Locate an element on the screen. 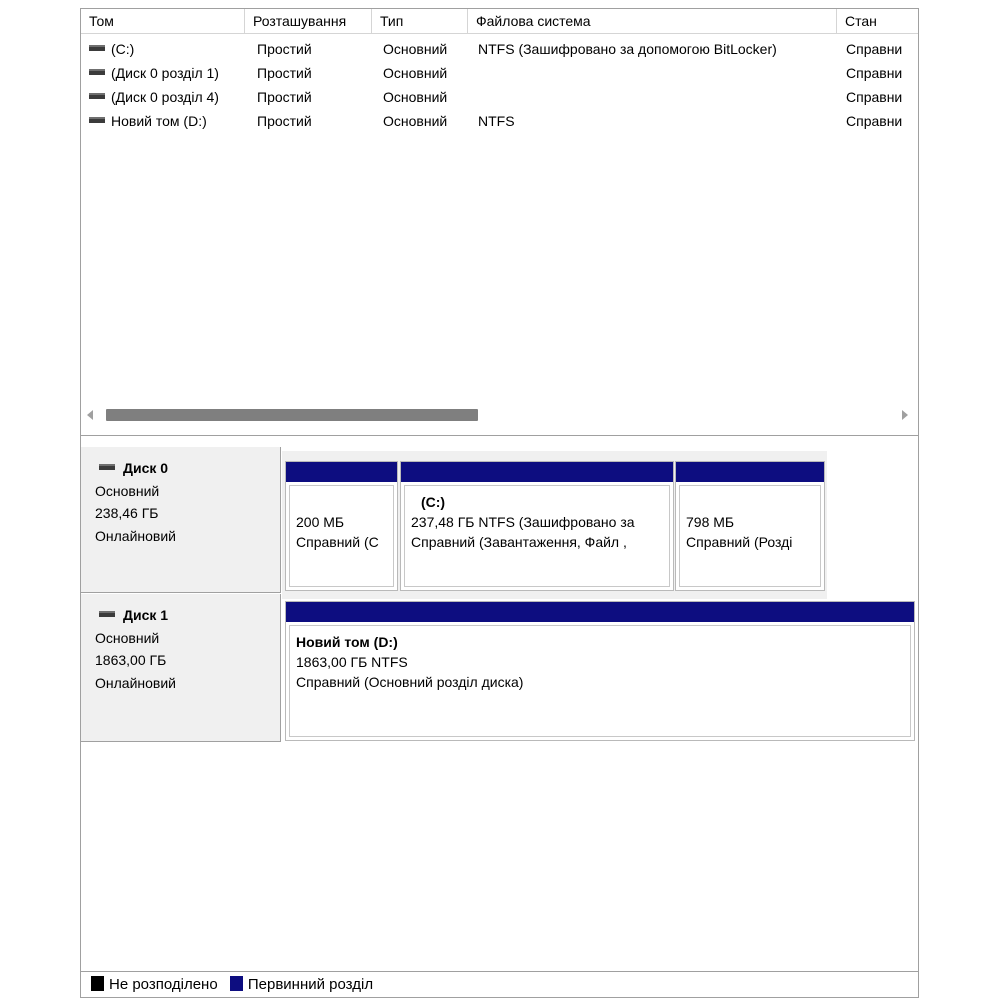  partition-name: Новий том (D:) is located at coordinates (347, 642).